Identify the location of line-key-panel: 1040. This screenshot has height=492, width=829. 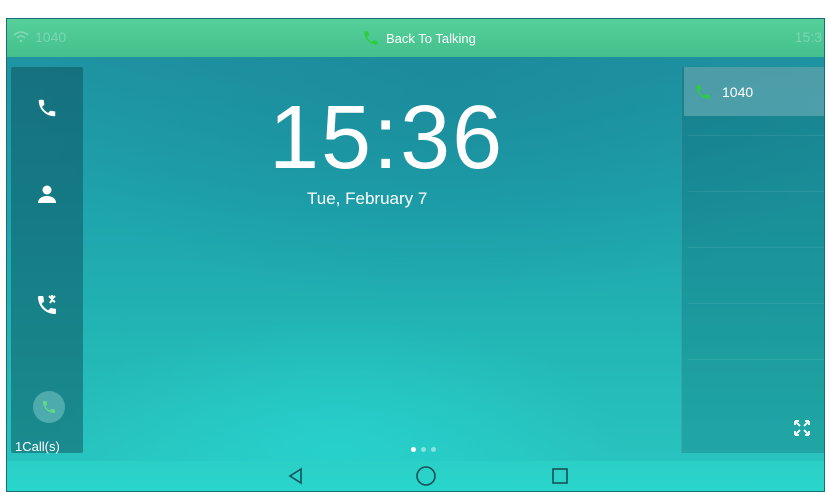
(752, 260).